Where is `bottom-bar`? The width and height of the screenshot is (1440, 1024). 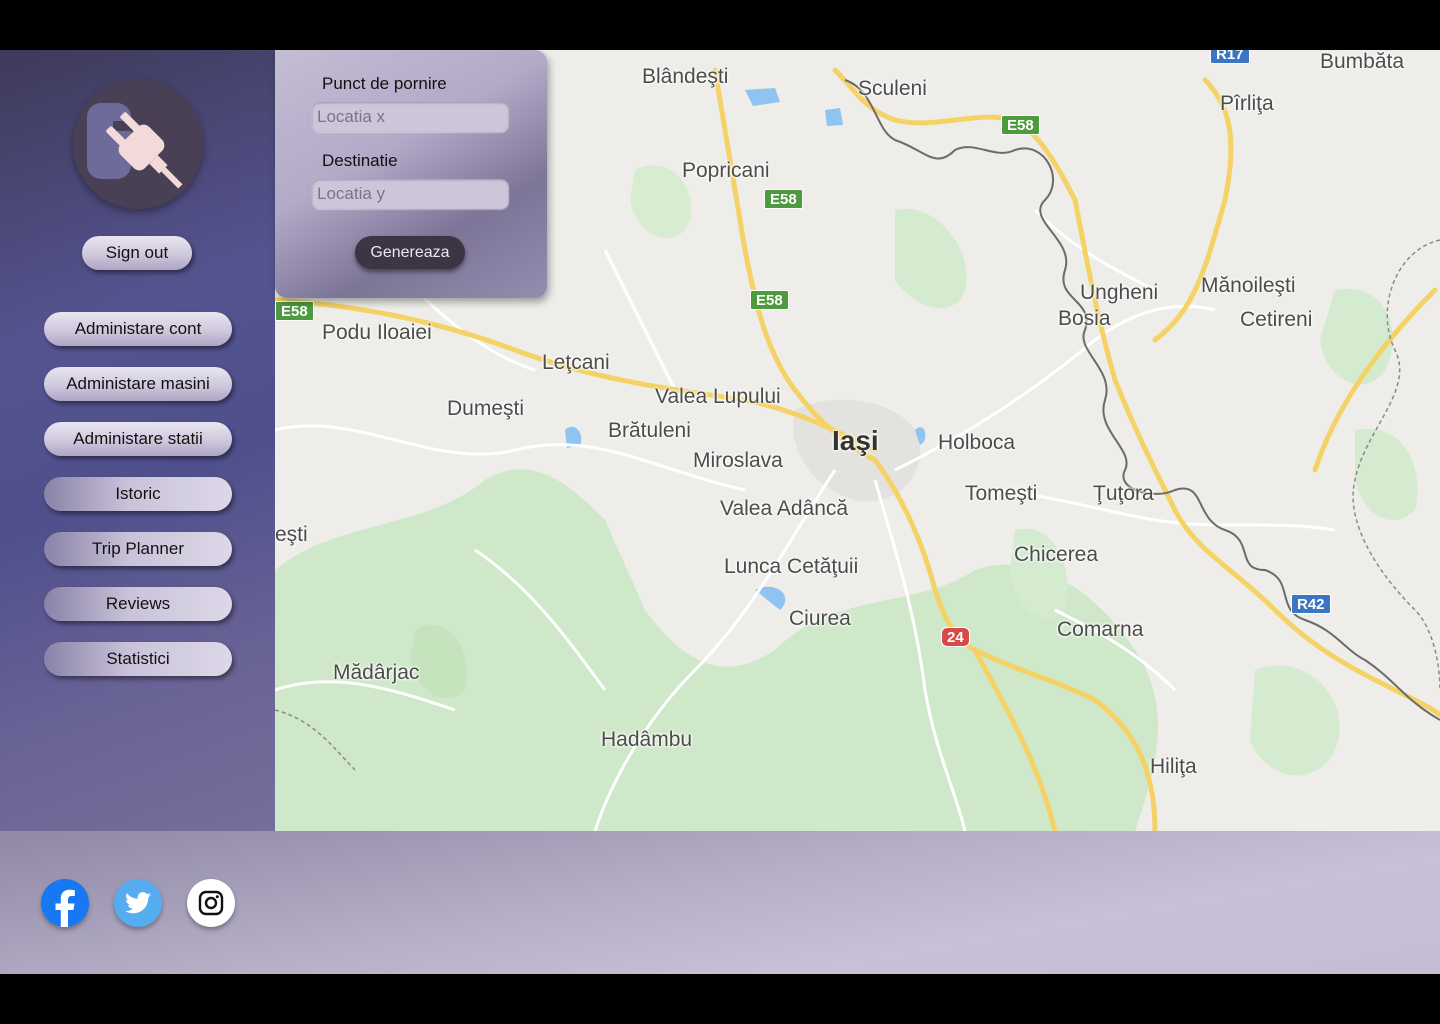 bottom-bar is located at coordinates (720, 999).